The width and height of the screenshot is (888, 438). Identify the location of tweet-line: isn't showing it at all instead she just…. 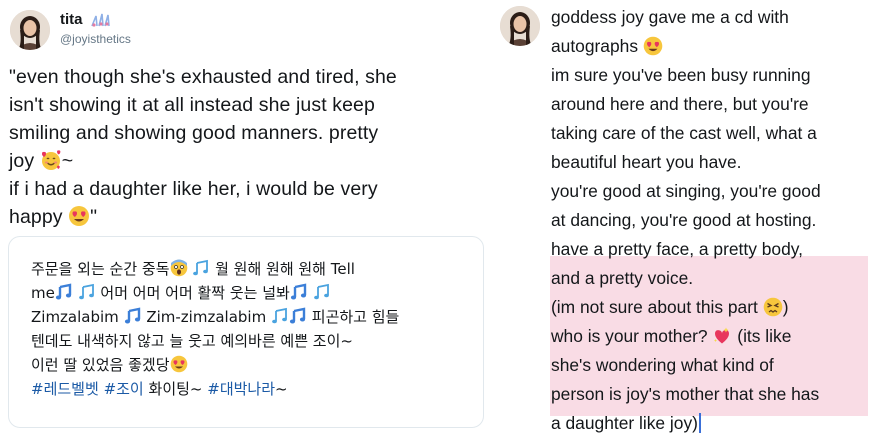
(192, 105).